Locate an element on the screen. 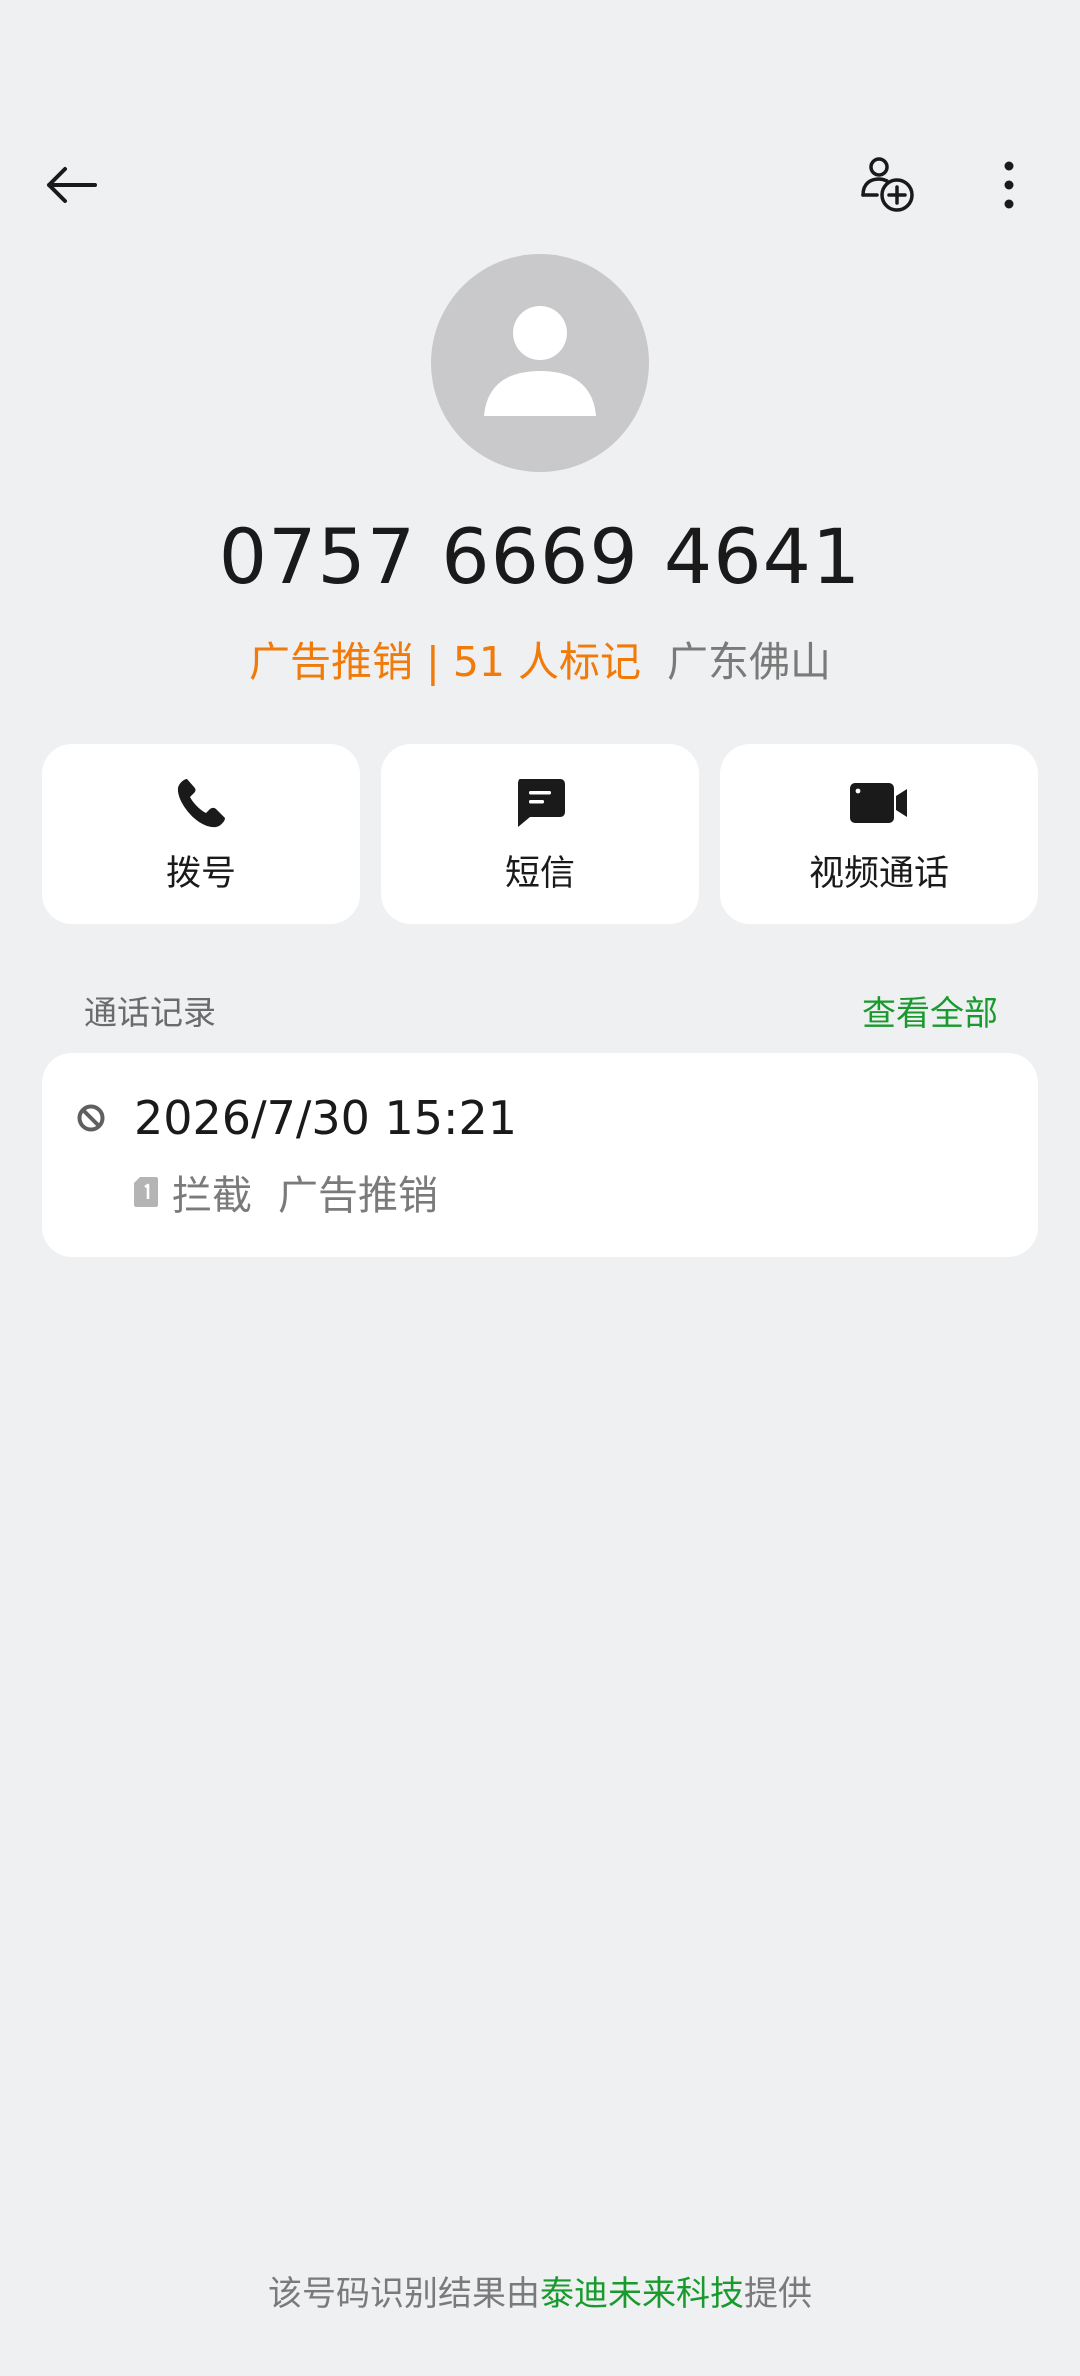  sms-button: 短信 is located at coordinates (540, 834).